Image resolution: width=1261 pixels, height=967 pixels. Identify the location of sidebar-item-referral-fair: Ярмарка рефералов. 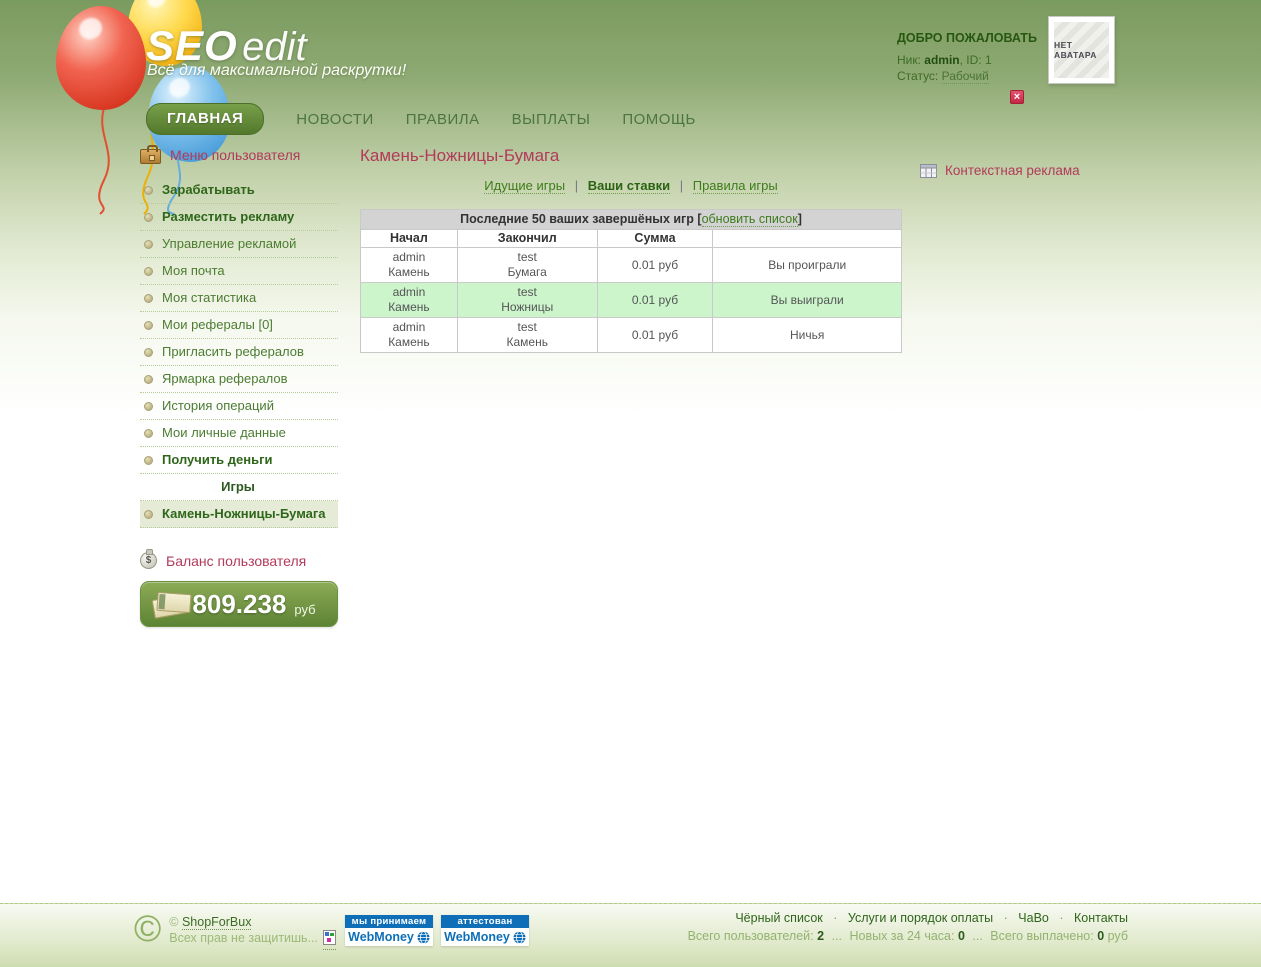
(239, 379).